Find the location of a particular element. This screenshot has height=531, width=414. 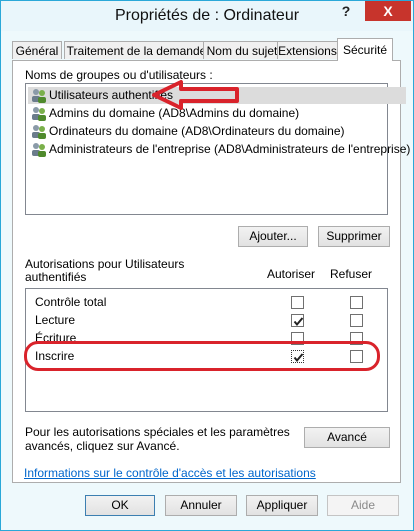

deny-column-header: Refuser is located at coordinates (351, 274).